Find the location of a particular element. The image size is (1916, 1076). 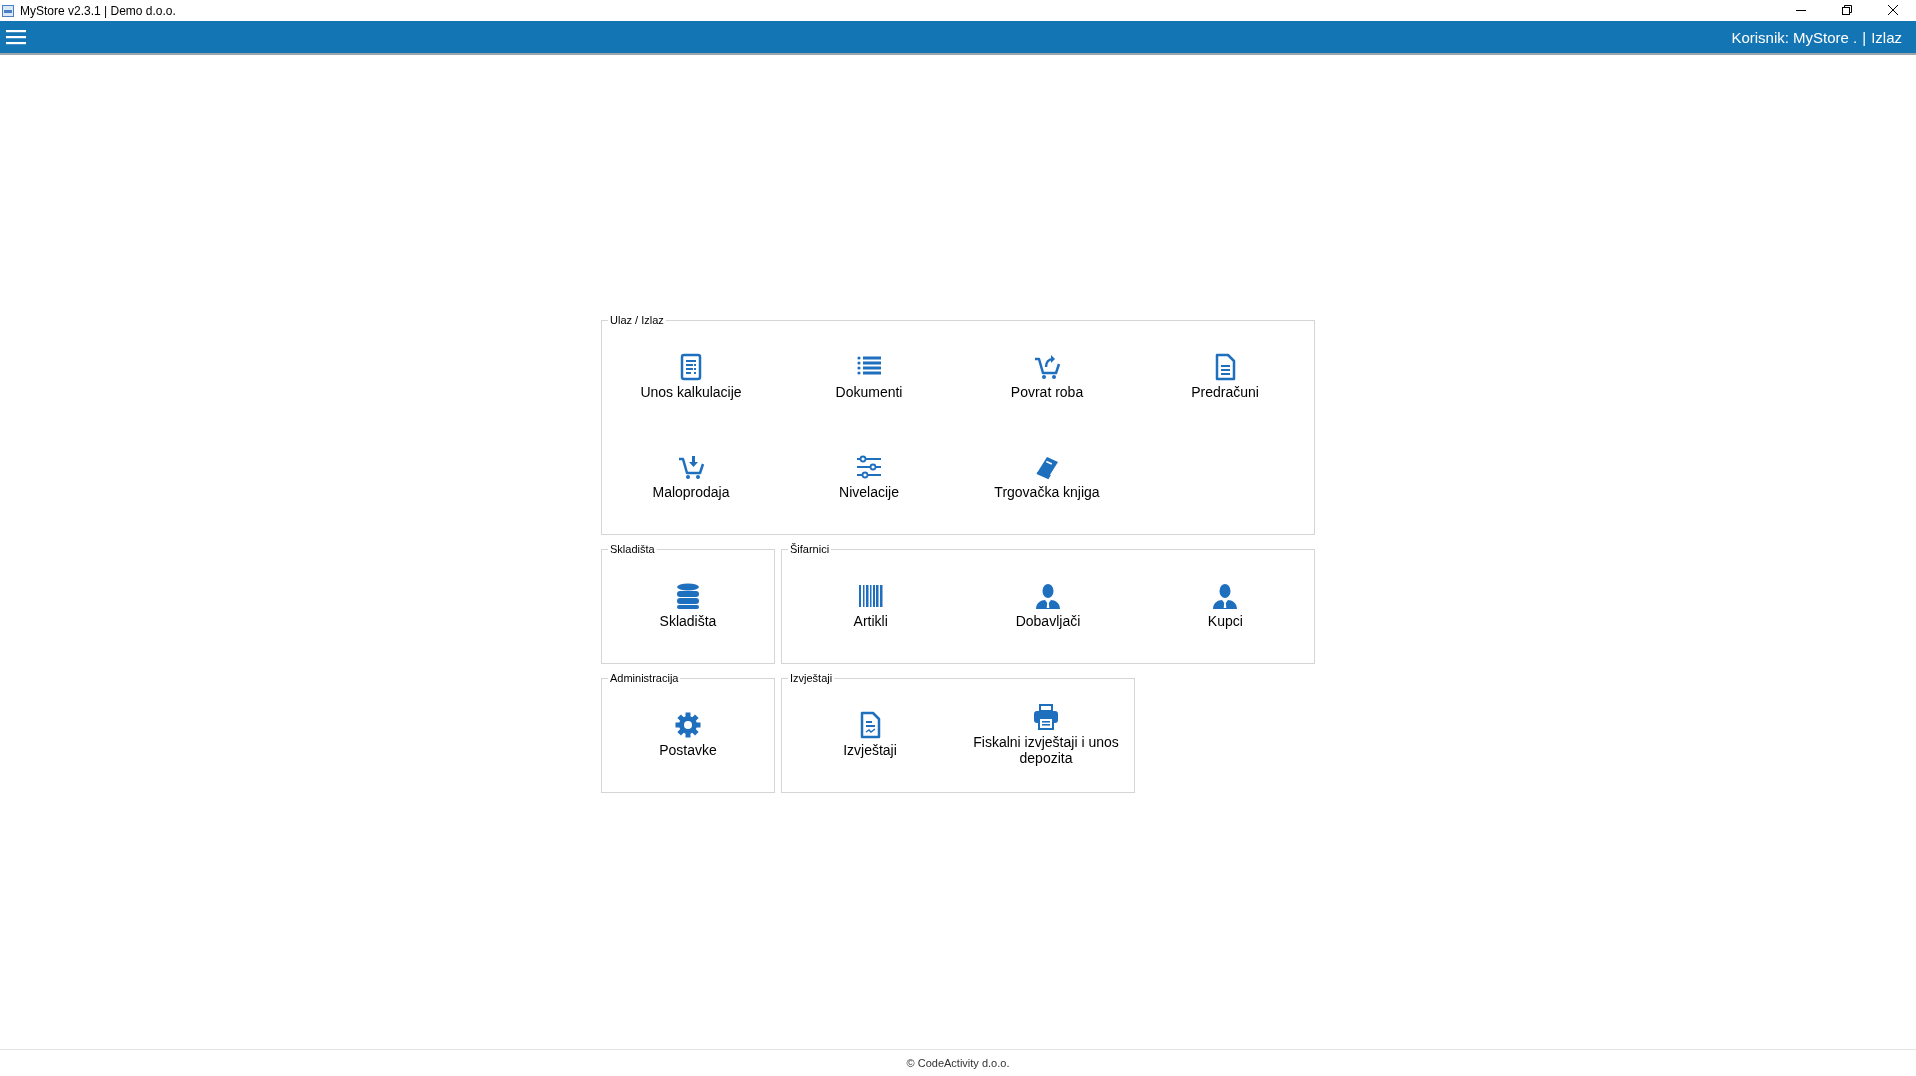

tile-button: Izvještaji is located at coordinates (870, 734).